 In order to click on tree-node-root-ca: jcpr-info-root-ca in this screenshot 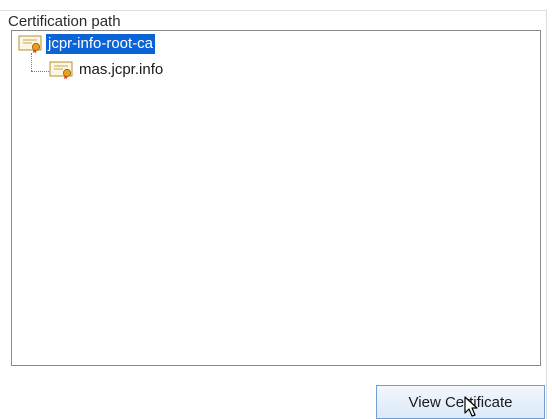, I will do `click(87, 44)`.